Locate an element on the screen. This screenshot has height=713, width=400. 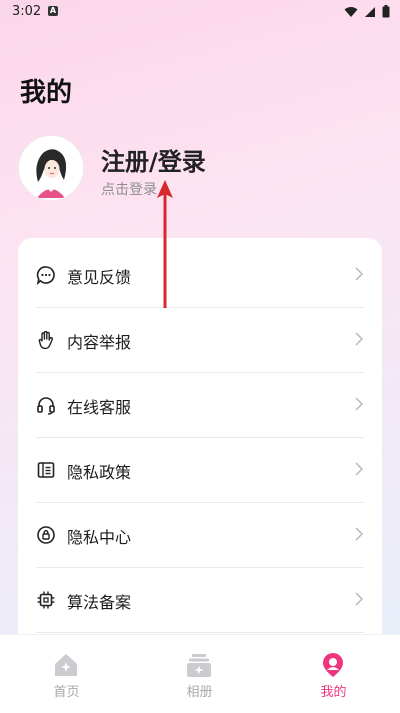
tab-label: 相册 is located at coordinates (199, 692).